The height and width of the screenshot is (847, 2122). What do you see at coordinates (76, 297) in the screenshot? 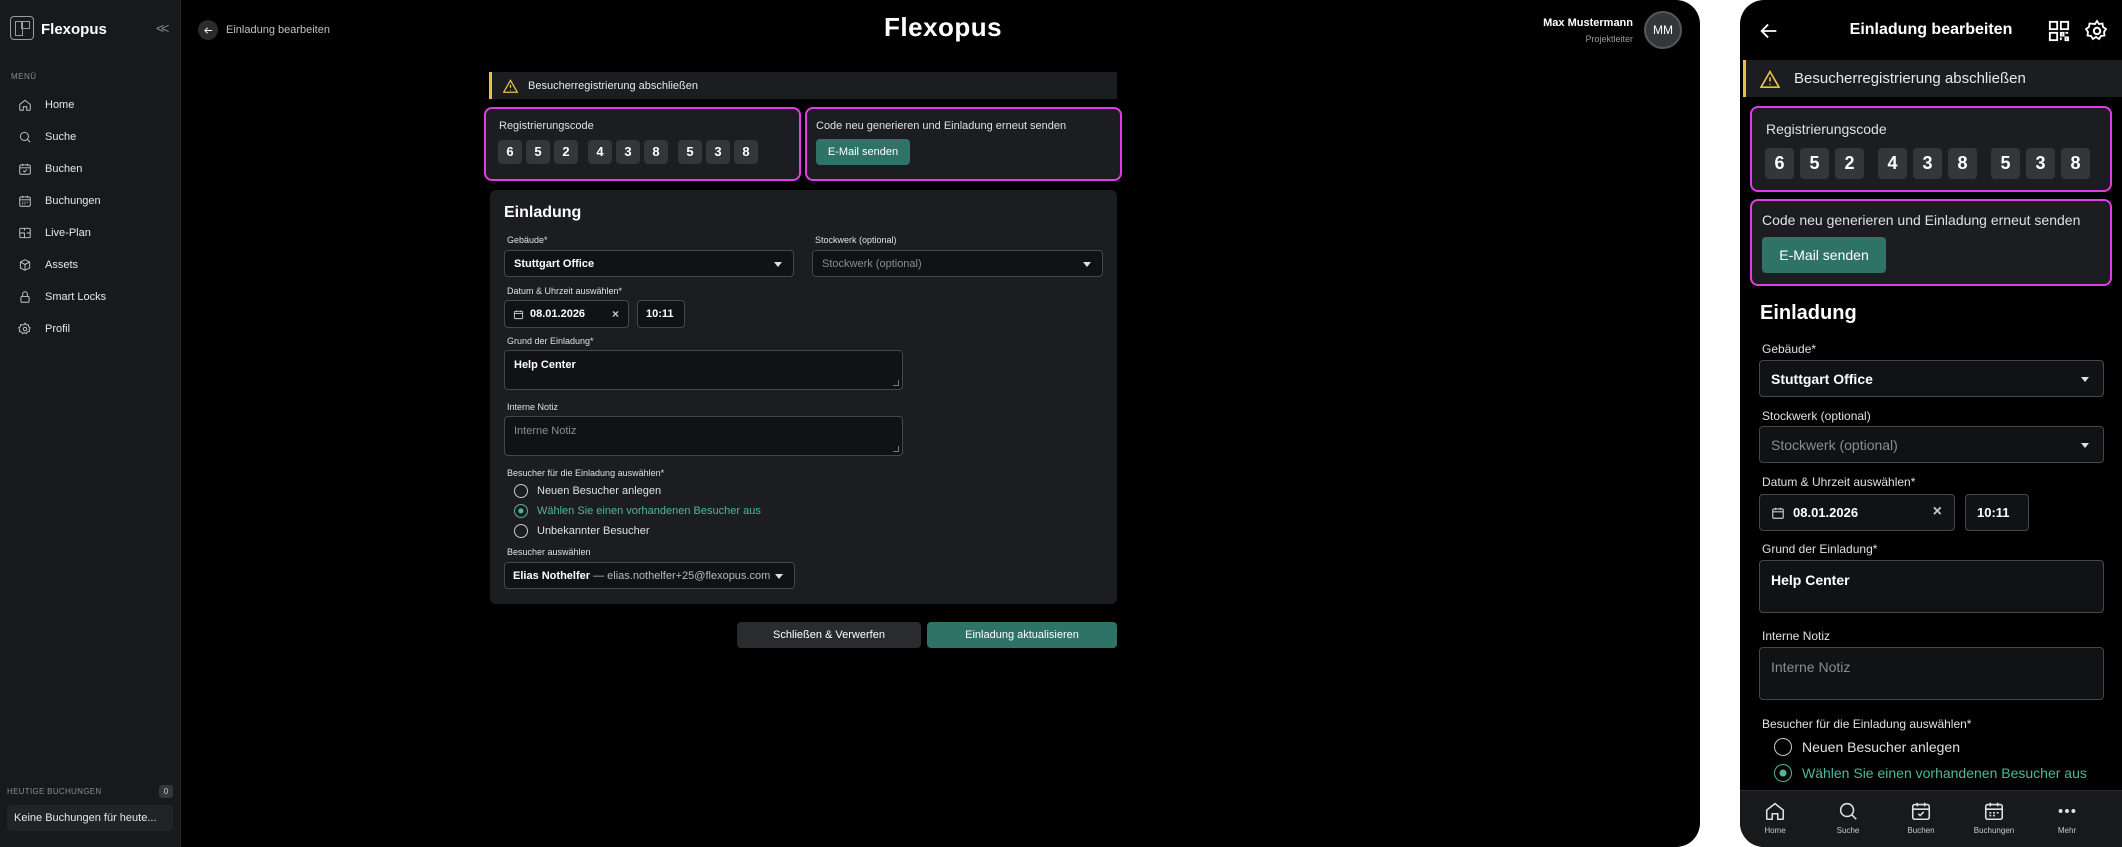
I see `sidebar-item-label: Smart Locks` at bounding box center [76, 297].